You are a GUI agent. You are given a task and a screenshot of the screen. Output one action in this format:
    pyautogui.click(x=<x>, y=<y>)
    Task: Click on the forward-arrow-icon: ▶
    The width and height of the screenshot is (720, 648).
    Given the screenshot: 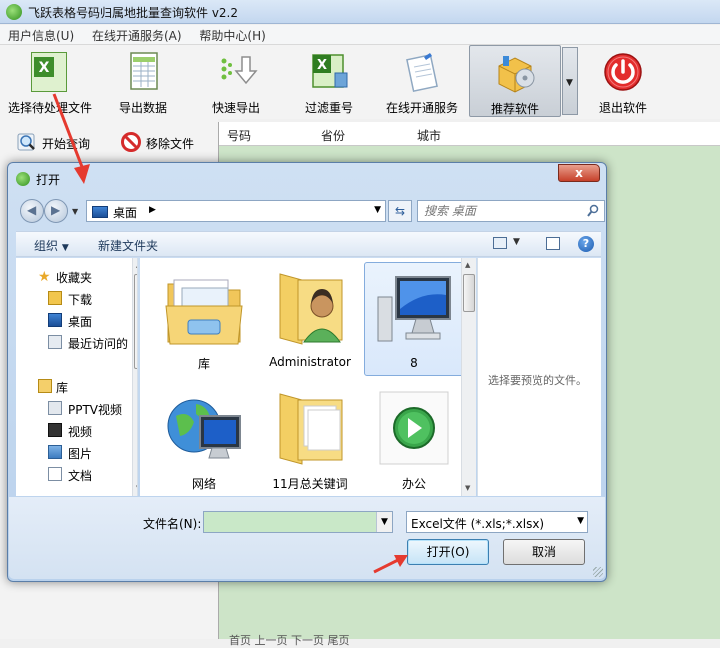 What is the action you would take?
    pyautogui.click(x=56, y=210)
    